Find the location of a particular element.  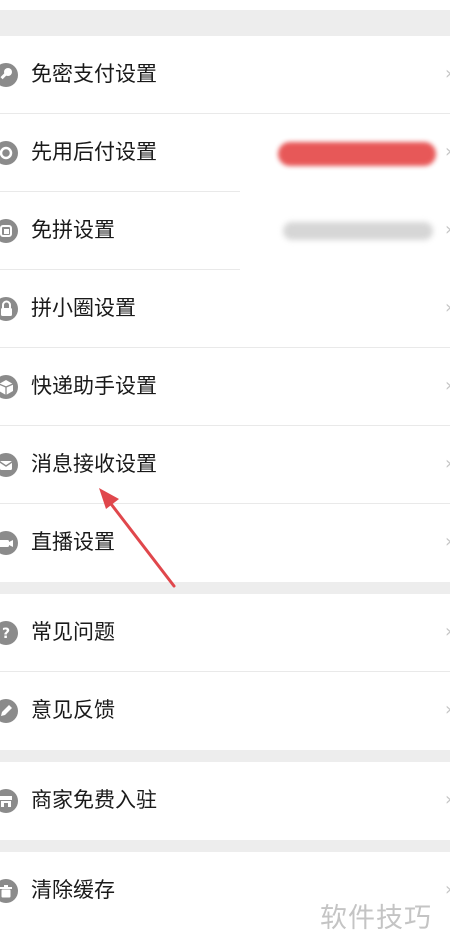

row-label: 清除缓存 is located at coordinates (73, 890).